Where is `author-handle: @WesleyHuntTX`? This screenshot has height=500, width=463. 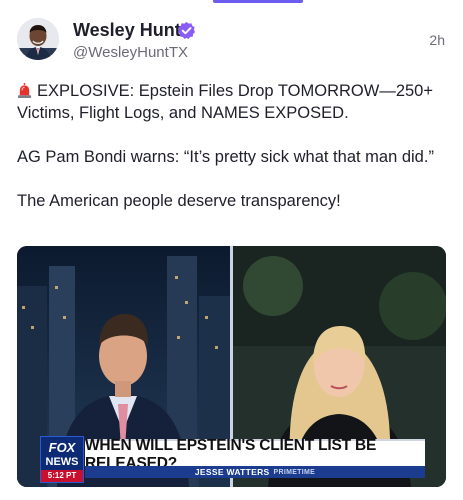
author-handle: @WesleyHuntTX is located at coordinates (130, 52).